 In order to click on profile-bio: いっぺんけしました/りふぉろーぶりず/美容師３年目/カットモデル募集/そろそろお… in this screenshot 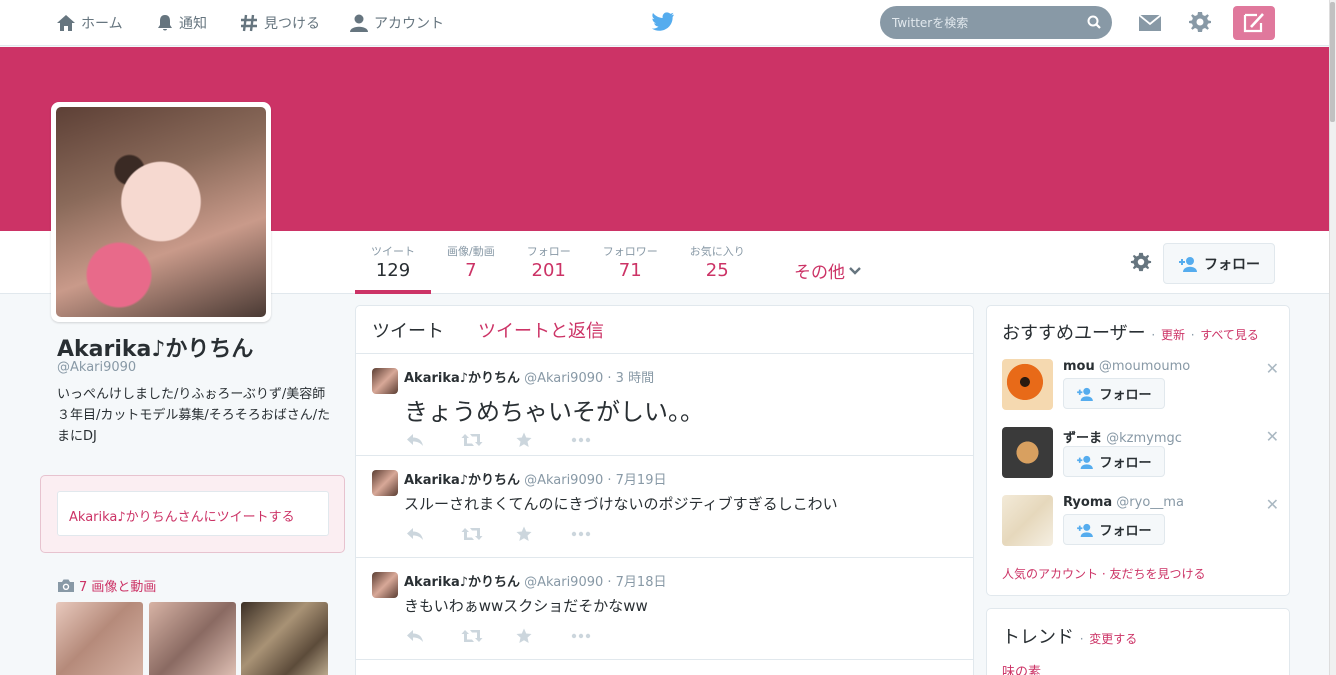, I will do `click(194, 415)`.